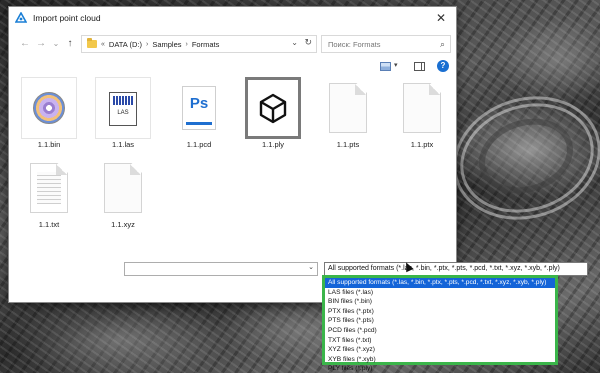  I want to click on filter-option-bin: BIN files (*.bin), so click(440, 302).